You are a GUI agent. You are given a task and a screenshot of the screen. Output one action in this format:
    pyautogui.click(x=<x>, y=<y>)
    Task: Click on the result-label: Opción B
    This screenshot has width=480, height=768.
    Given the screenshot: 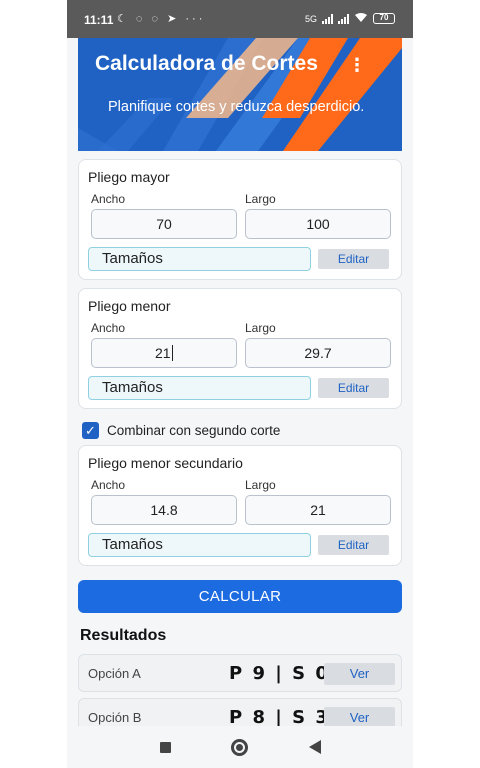 What is the action you would take?
    pyautogui.click(x=115, y=717)
    